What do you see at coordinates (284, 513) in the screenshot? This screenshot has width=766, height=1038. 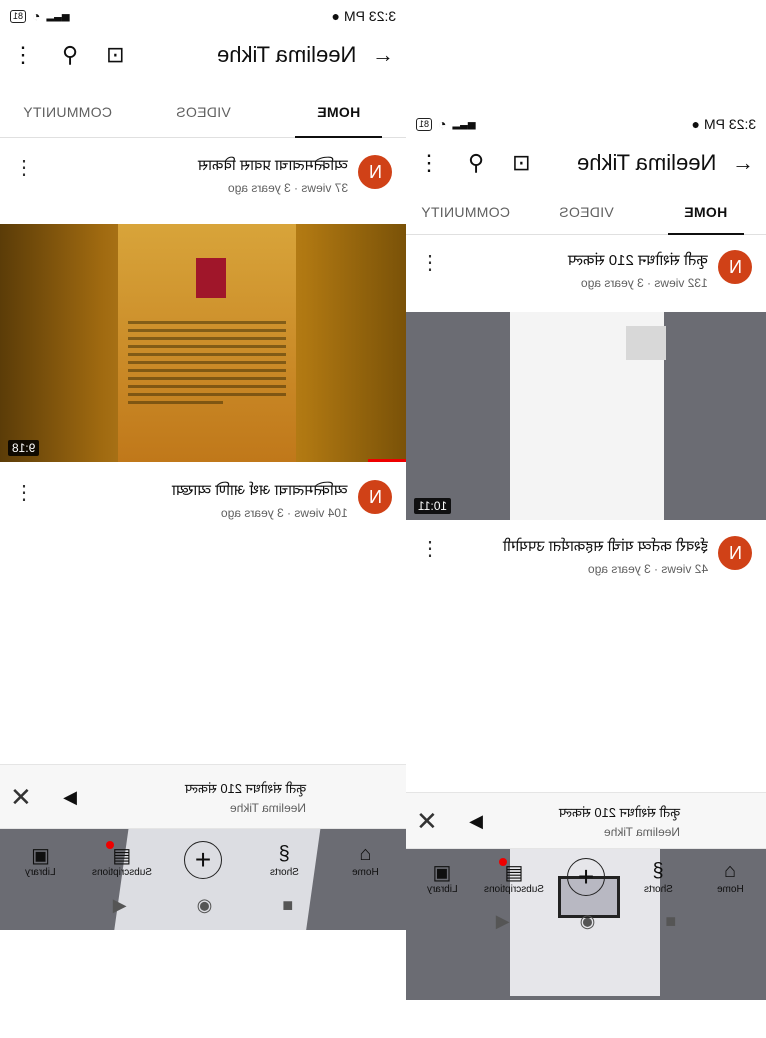 I see `video-stats: 104 views · 3 years ago` at bounding box center [284, 513].